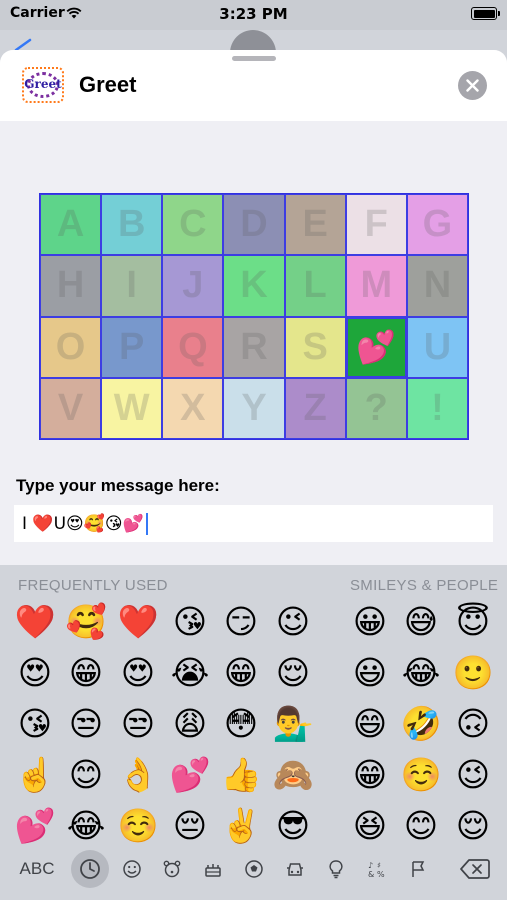 This screenshot has width=507, height=900. I want to click on smiley-icon, so click(132, 869).